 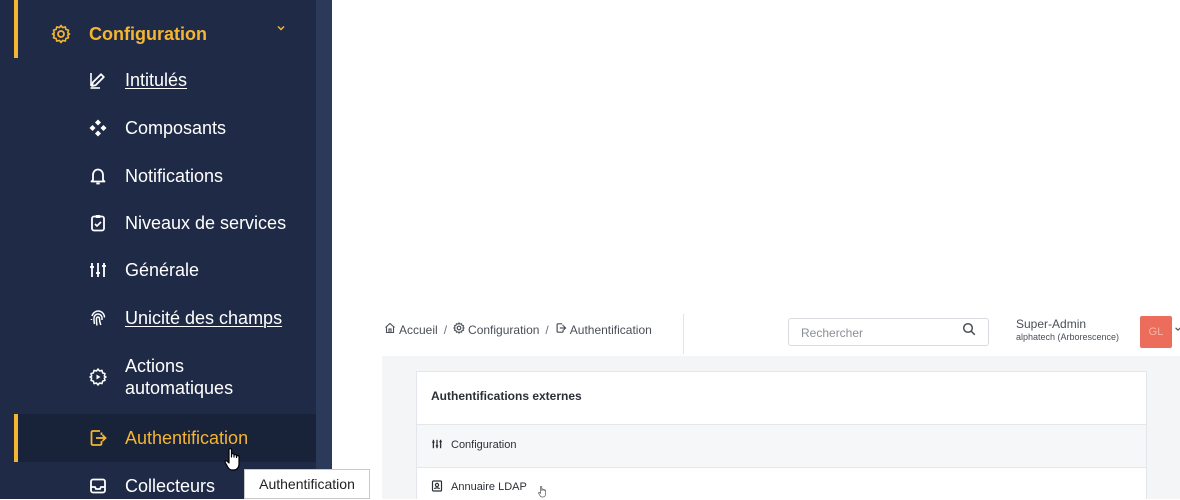 I want to click on sidebar-item-label: Composants, so click(x=176, y=128).